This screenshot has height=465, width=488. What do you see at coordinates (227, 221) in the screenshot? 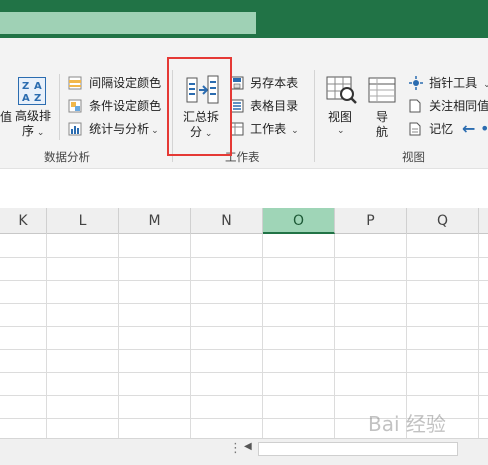
I see `column-header-n: N` at bounding box center [227, 221].